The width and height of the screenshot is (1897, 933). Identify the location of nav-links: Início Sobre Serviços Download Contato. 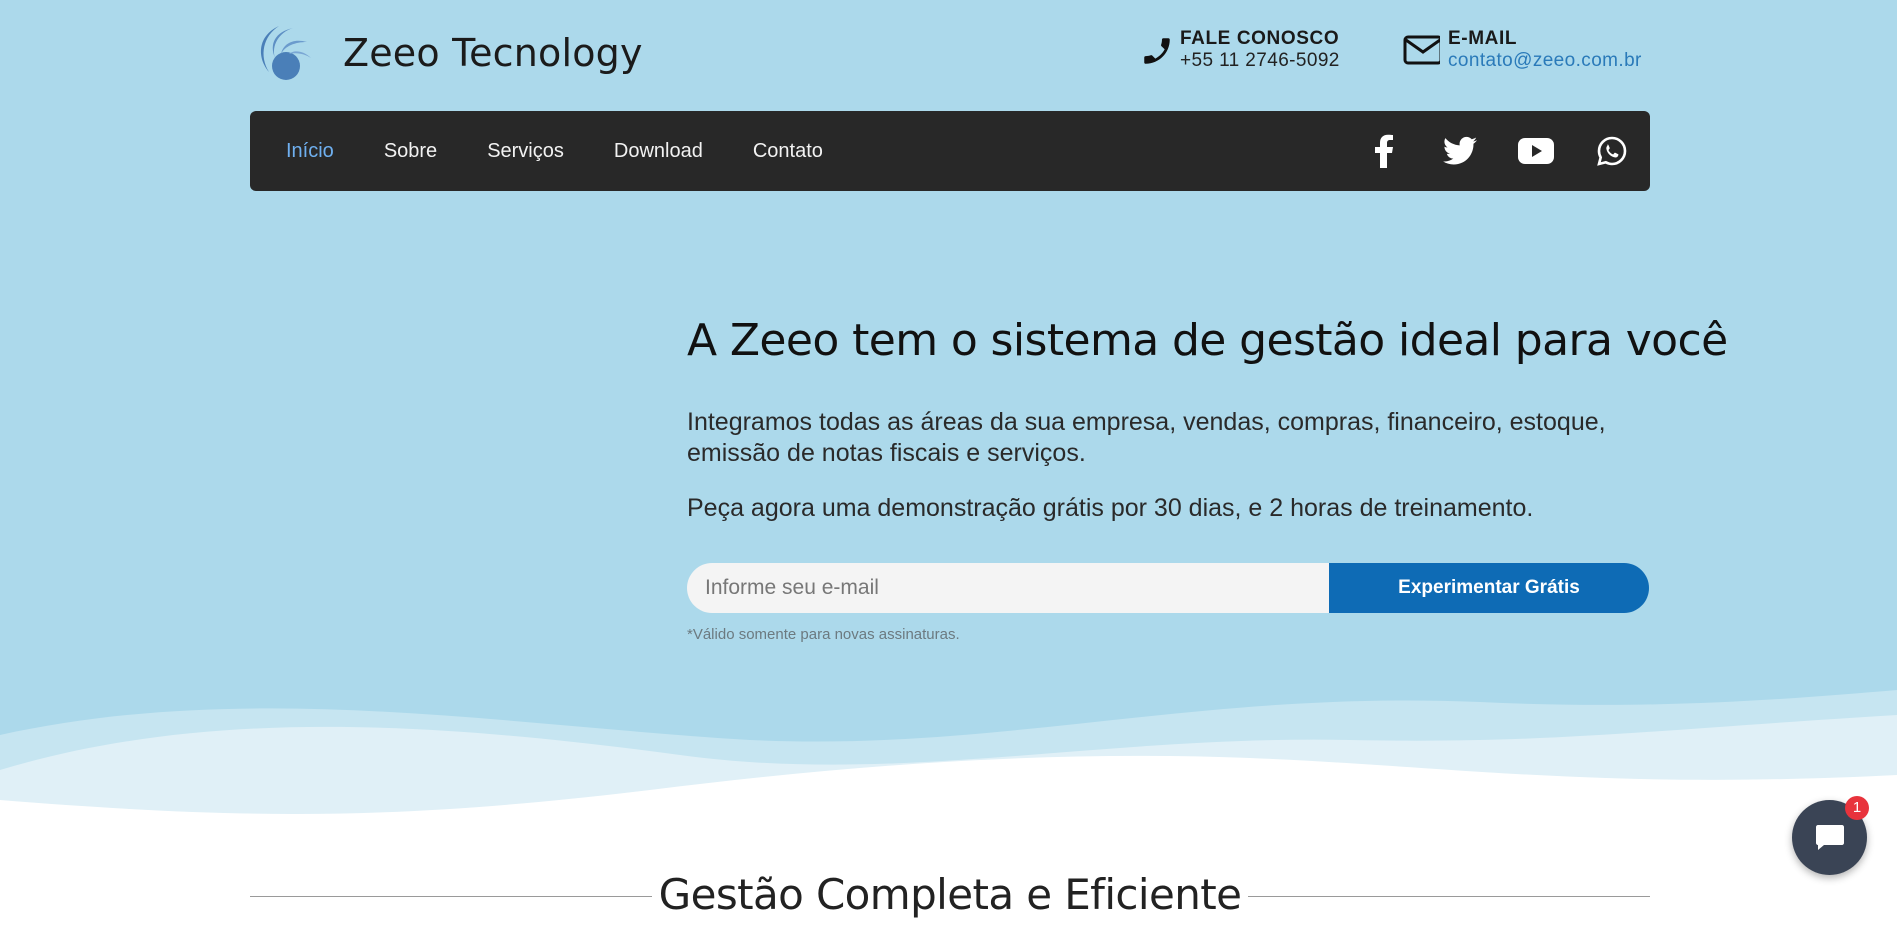
(579, 151).